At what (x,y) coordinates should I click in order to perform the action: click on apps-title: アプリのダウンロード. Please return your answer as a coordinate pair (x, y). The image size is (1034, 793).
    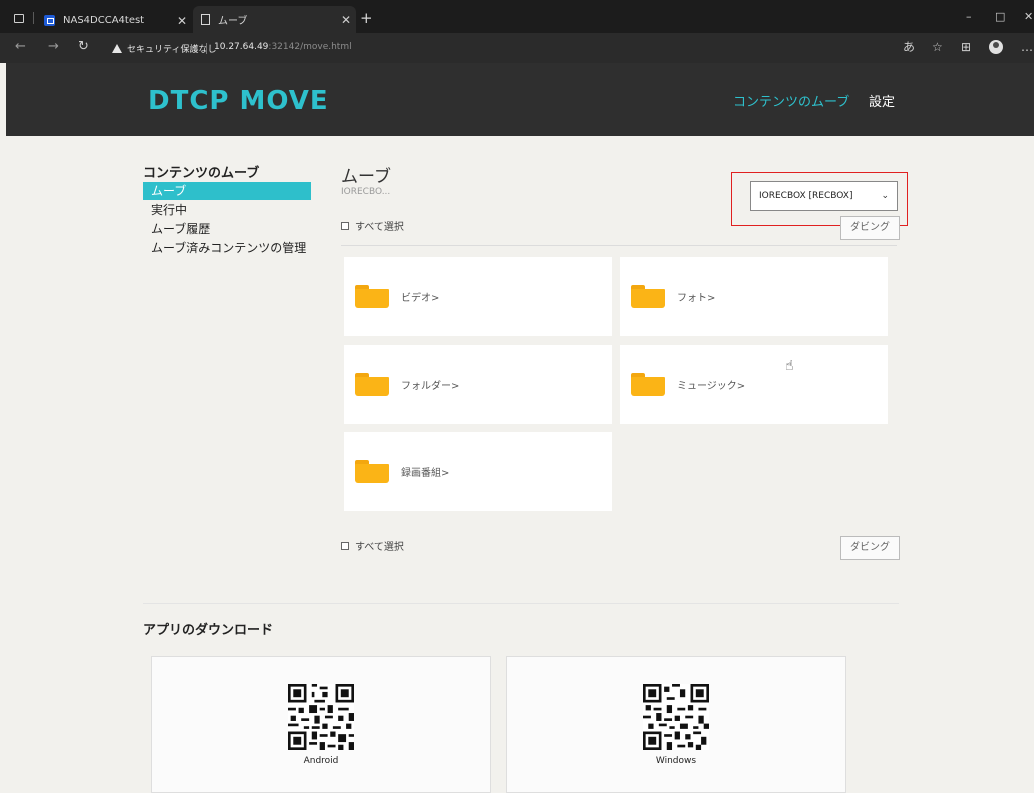
    Looking at the image, I should click on (208, 630).